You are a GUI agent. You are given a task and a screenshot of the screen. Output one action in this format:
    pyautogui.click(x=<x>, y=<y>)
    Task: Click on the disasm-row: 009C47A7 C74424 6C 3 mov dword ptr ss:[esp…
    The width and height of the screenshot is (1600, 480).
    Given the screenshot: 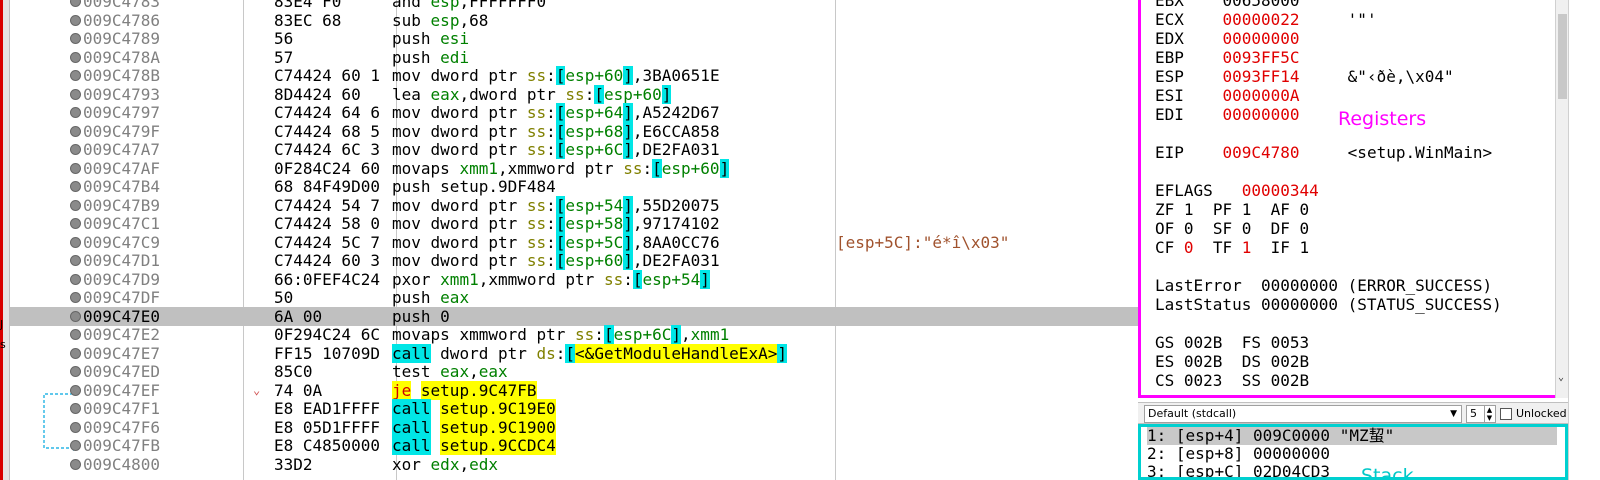 What is the action you would take?
    pyautogui.click(x=577, y=149)
    